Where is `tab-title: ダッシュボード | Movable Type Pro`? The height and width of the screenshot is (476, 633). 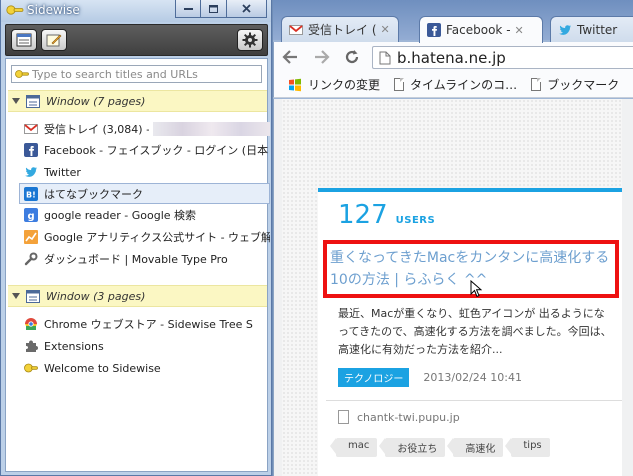
tab-title: ダッシュボード | Movable Type Pro is located at coordinates (136, 259).